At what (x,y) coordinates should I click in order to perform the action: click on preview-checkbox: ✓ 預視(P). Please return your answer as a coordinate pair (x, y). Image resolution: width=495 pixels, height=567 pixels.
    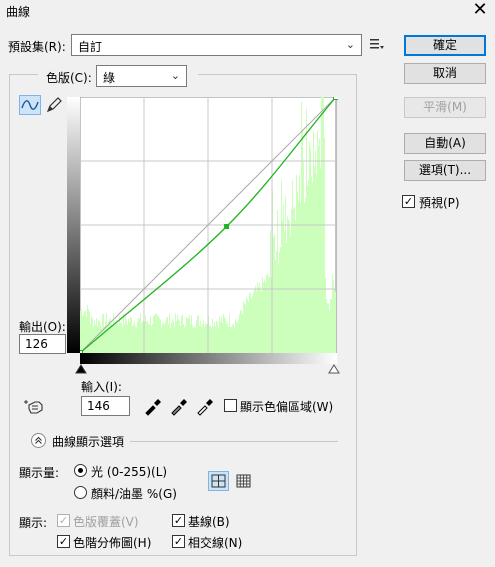
    Looking at the image, I should click on (447, 202).